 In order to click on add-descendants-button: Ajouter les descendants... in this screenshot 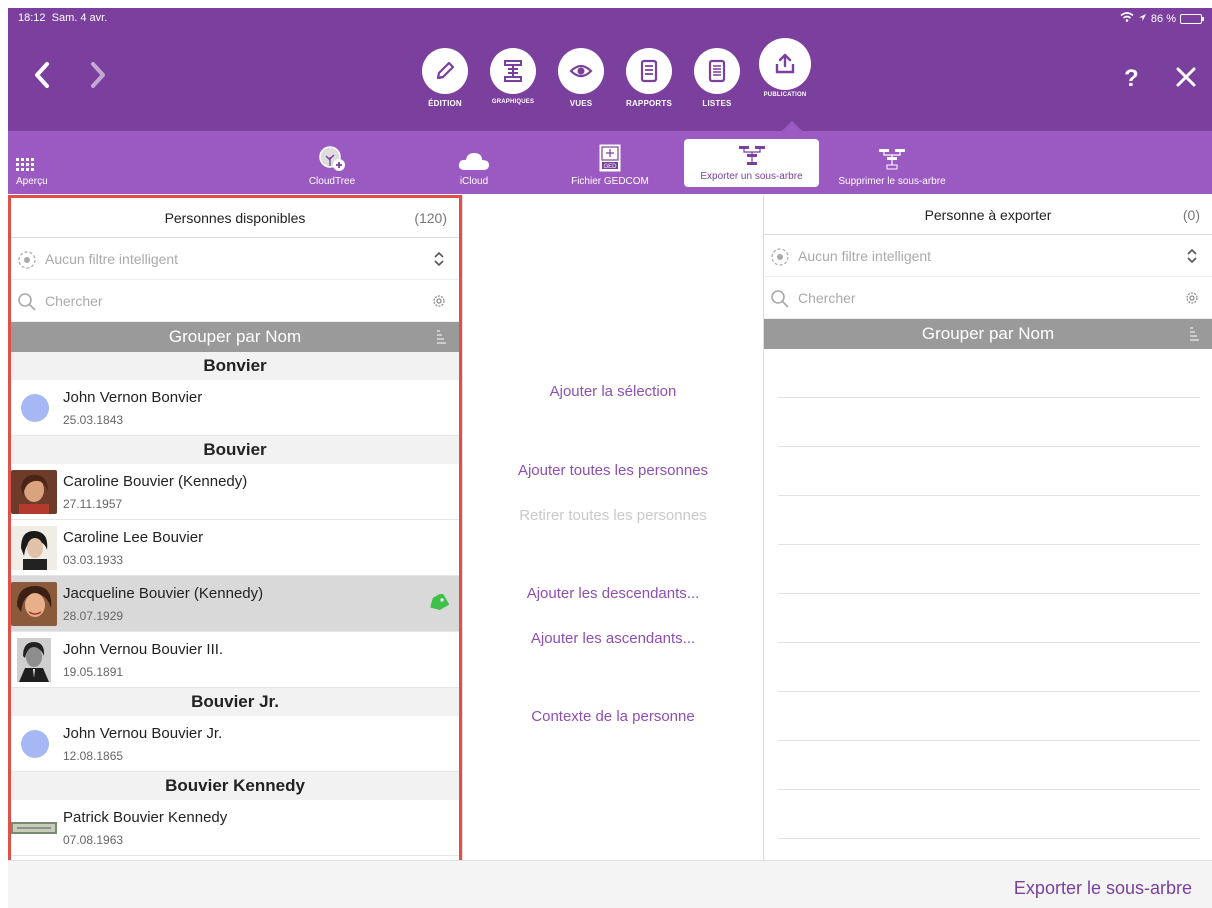, I will do `click(613, 593)`.